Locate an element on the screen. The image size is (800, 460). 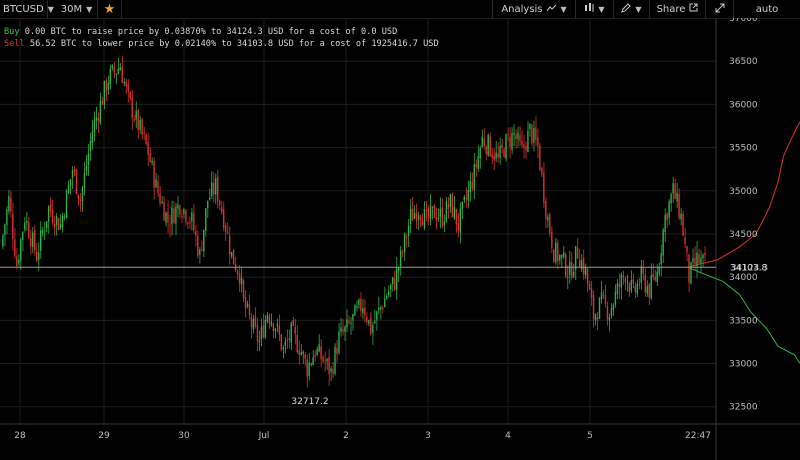
symbol-selector: BTCUSD ▼ is located at coordinates (27, 9).